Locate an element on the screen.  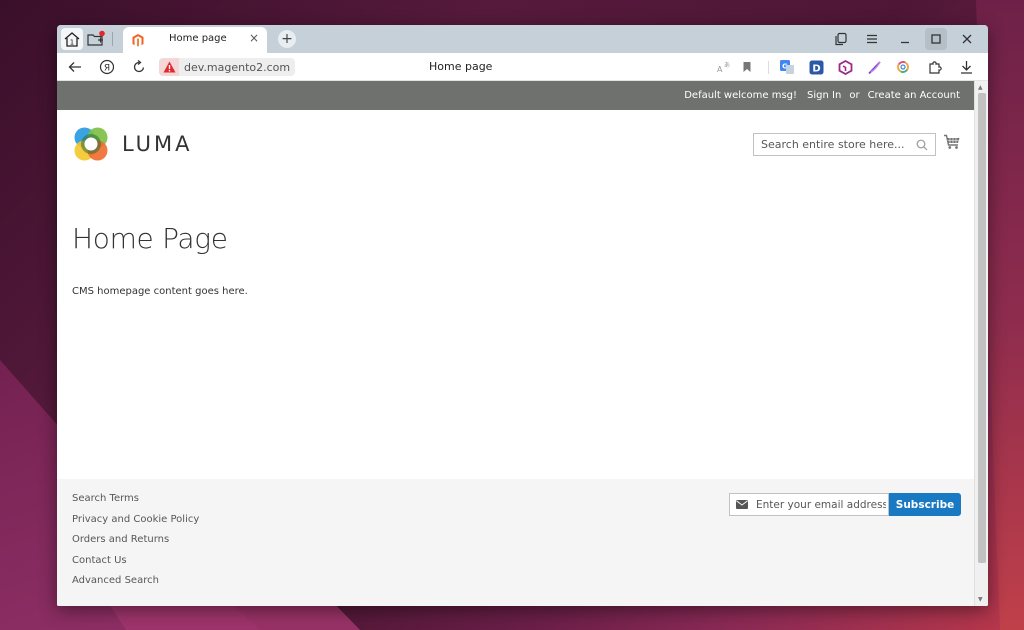
reload-icon is located at coordinates (139, 66).